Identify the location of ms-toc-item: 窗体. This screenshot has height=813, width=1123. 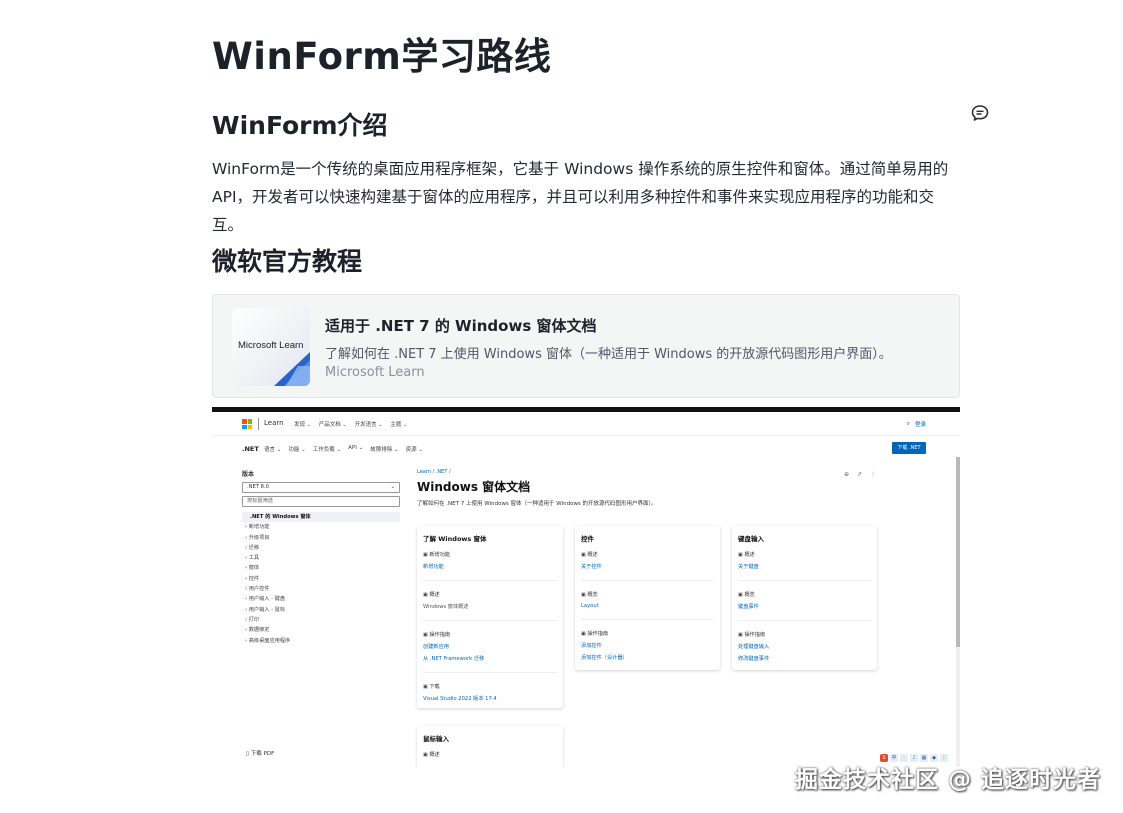
(321, 568).